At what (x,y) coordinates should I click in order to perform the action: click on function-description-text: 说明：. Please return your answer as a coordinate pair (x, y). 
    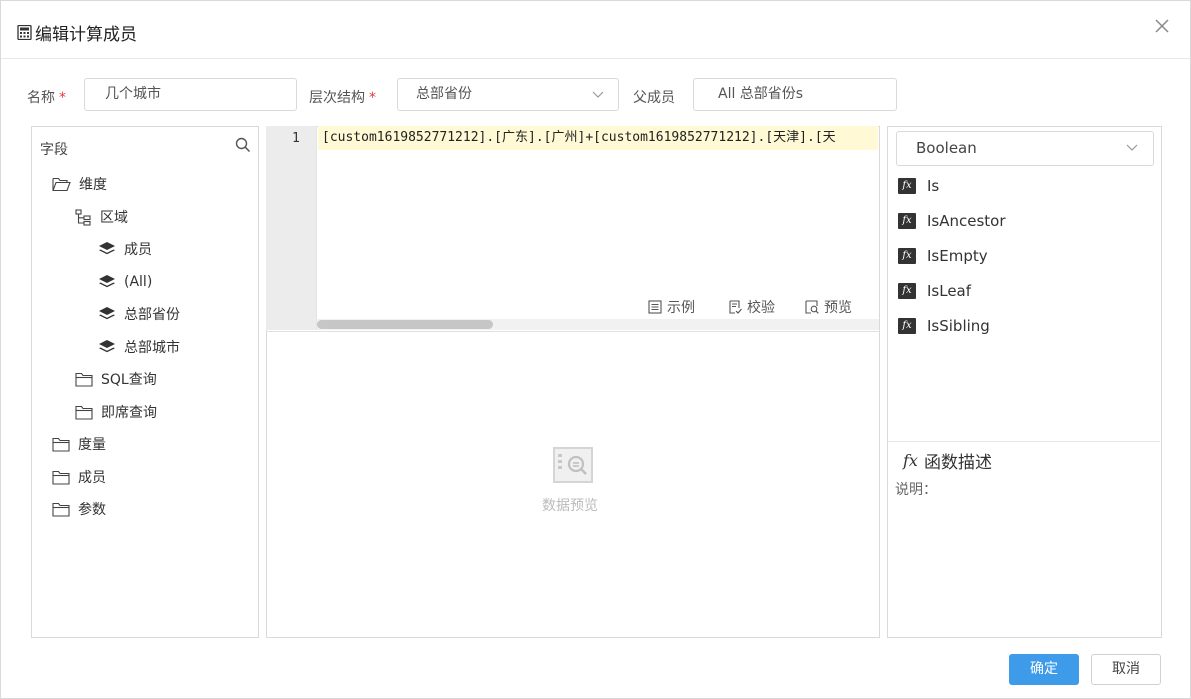
    Looking at the image, I should click on (916, 490).